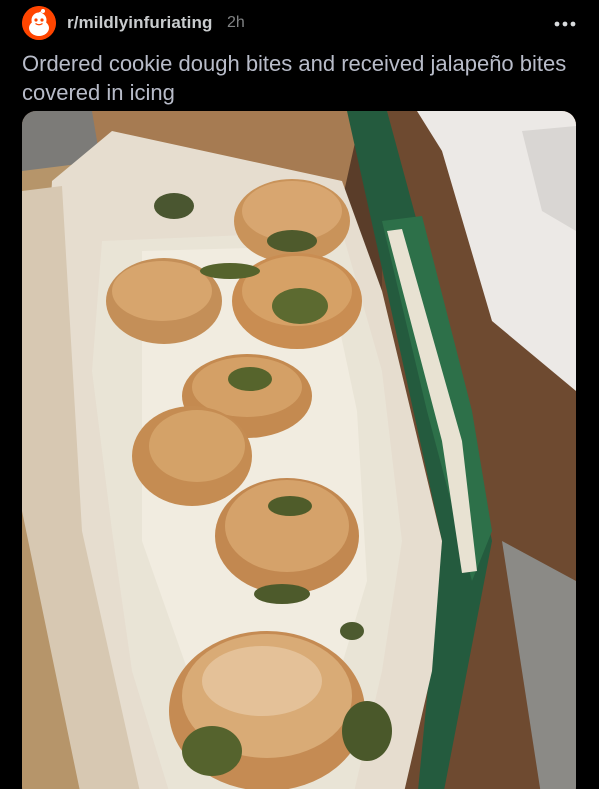 This screenshot has height=789, width=599. I want to click on subreddit-link: r/mildlyinfuriating, so click(139, 23).